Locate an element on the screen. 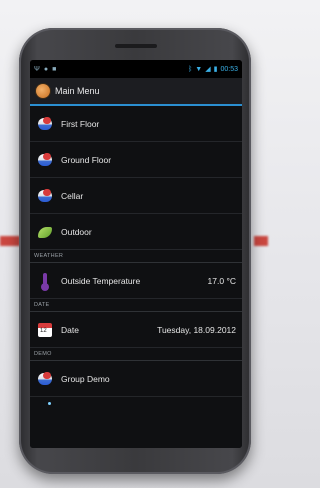 The image size is (320, 488). menu-item-label: Cellar is located at coordinates (72, 195).